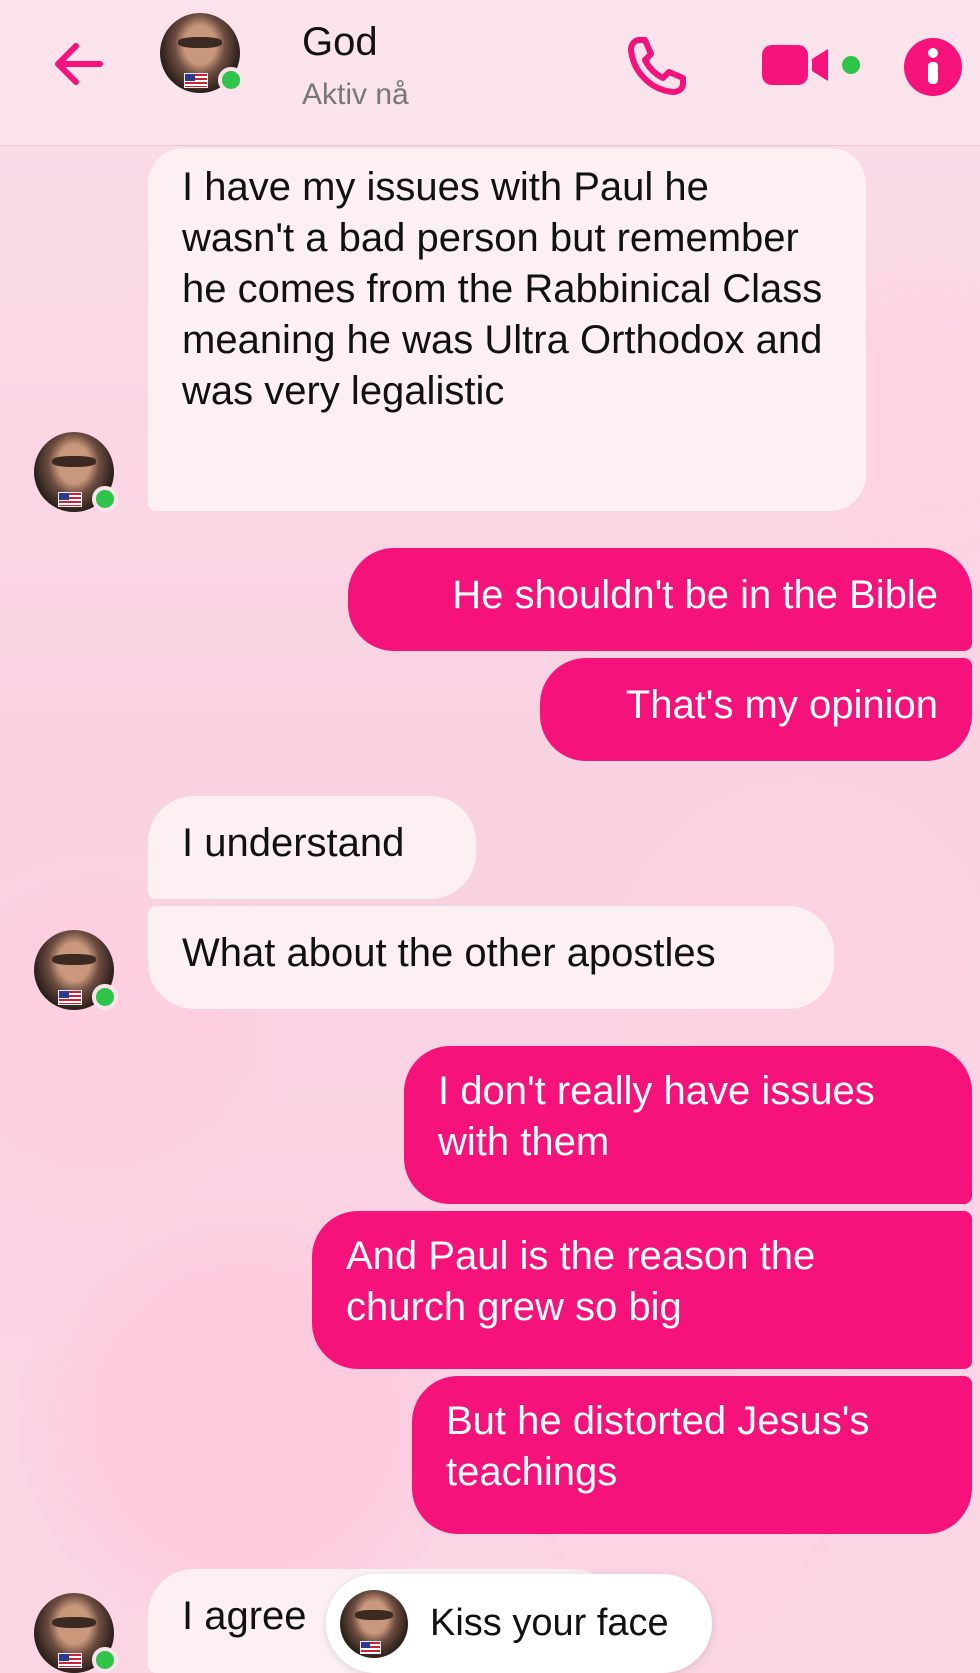  What do you see at coordinates (851, 65) in the screenshot?
I see `video-active-dot` at bounding box center [851, 65].